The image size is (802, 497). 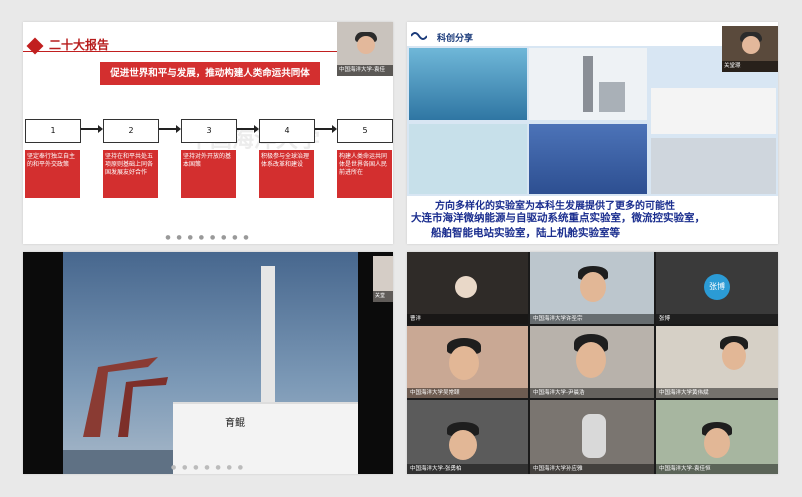 I want to click on page-dots: ● ● ● ● ● ● ●, so click(x=208, y=467).